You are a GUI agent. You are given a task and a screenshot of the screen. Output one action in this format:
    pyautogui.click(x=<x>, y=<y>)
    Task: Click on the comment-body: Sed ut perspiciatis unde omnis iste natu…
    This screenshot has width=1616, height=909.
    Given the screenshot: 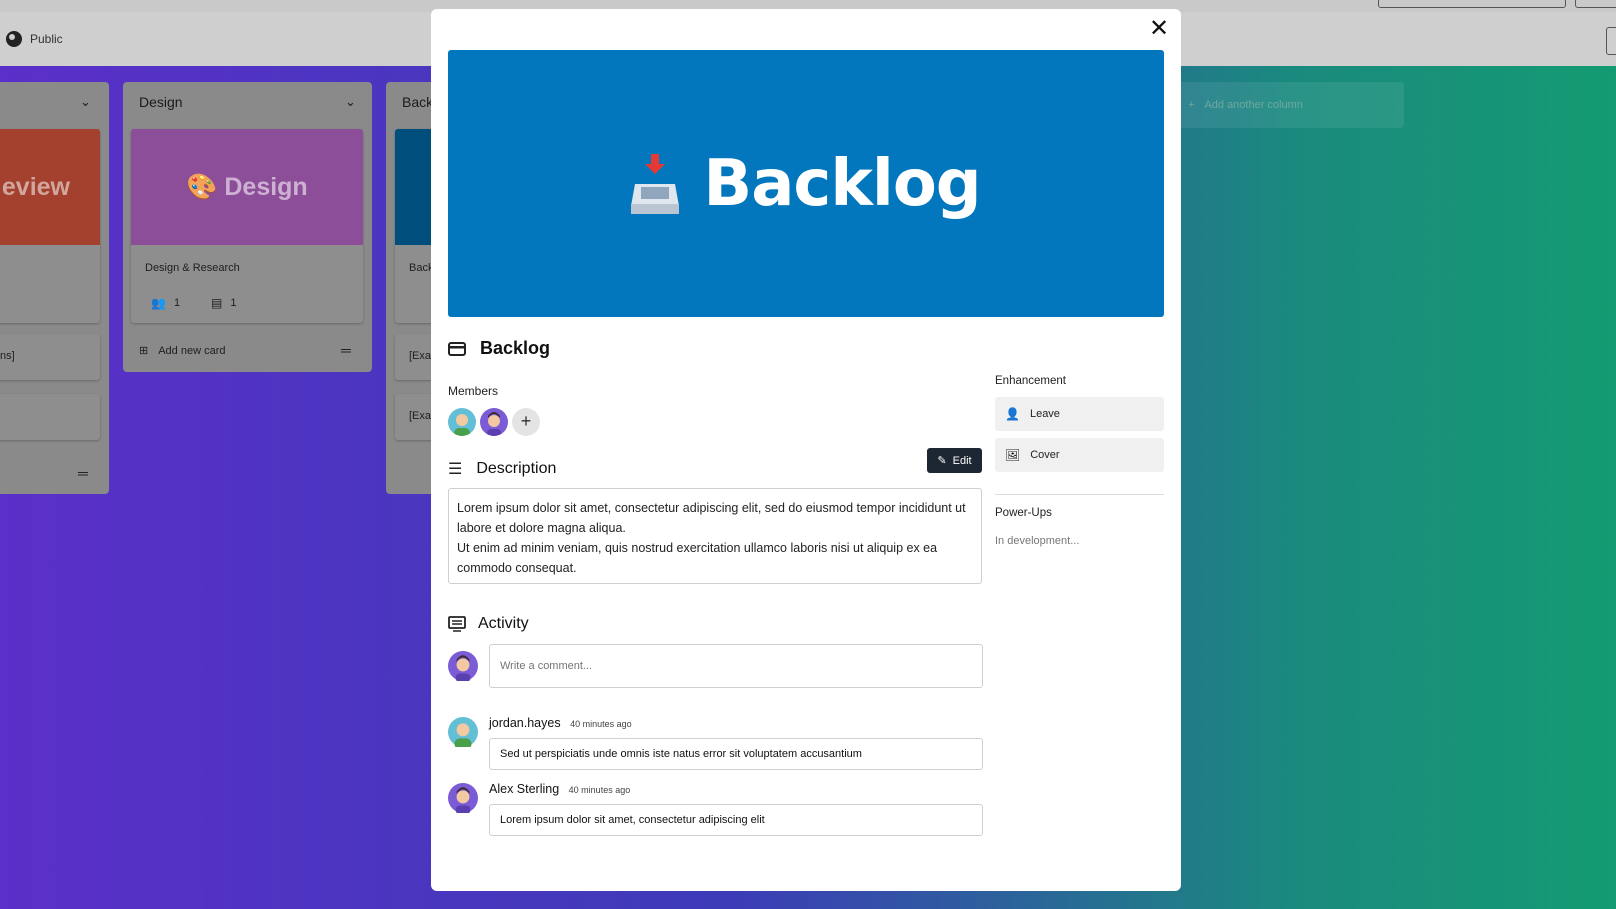 What is the action you would take?
    pyautogui.click(x=681, y=754)
    